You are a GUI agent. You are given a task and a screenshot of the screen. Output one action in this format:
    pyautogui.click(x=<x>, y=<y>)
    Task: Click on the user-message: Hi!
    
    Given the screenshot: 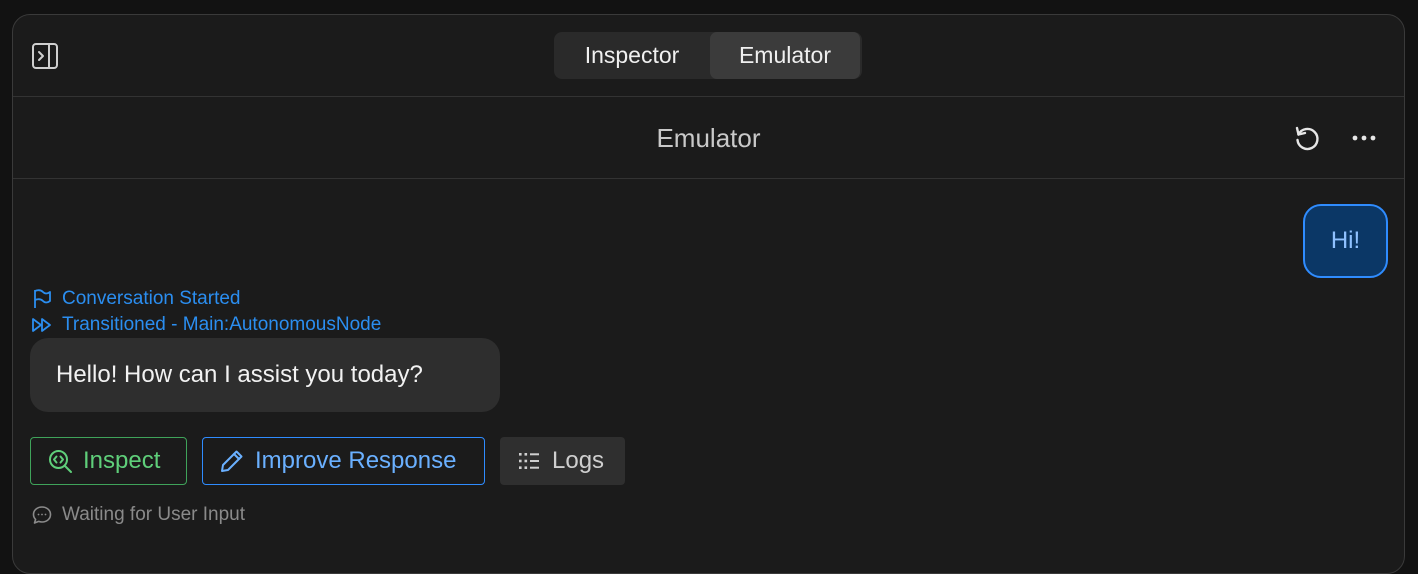 What is the action you would take?
    pyautogui.click(x=1345, y=241)
    